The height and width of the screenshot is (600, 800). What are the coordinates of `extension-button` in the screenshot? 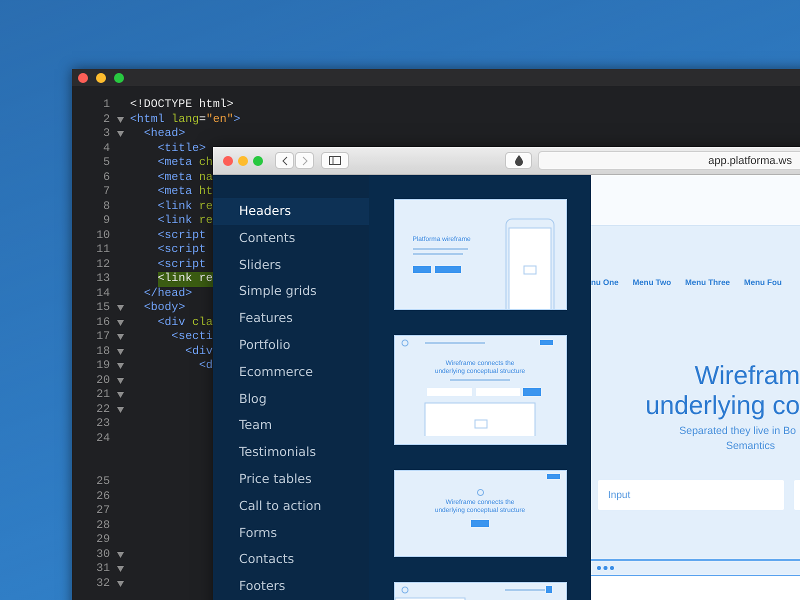 It's located at (518, 160).